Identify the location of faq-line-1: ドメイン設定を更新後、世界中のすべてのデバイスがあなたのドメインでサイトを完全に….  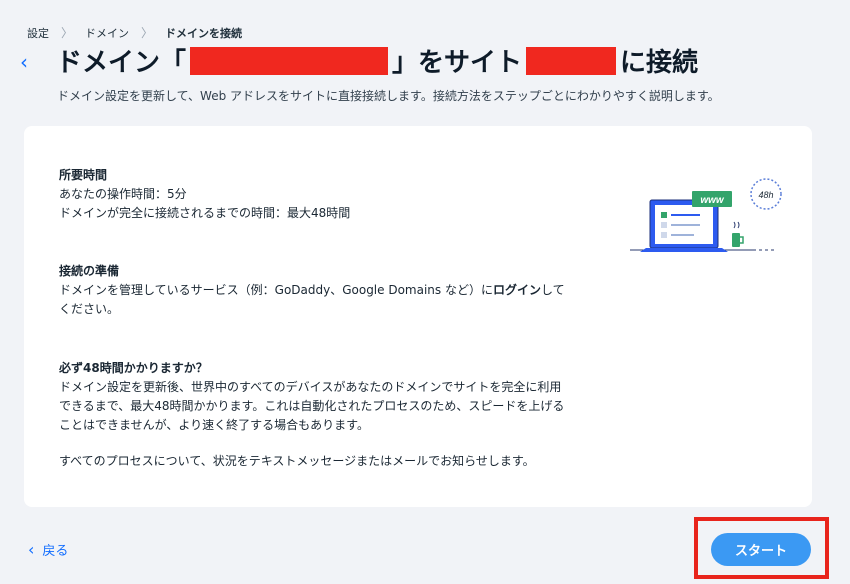
(310, 387).